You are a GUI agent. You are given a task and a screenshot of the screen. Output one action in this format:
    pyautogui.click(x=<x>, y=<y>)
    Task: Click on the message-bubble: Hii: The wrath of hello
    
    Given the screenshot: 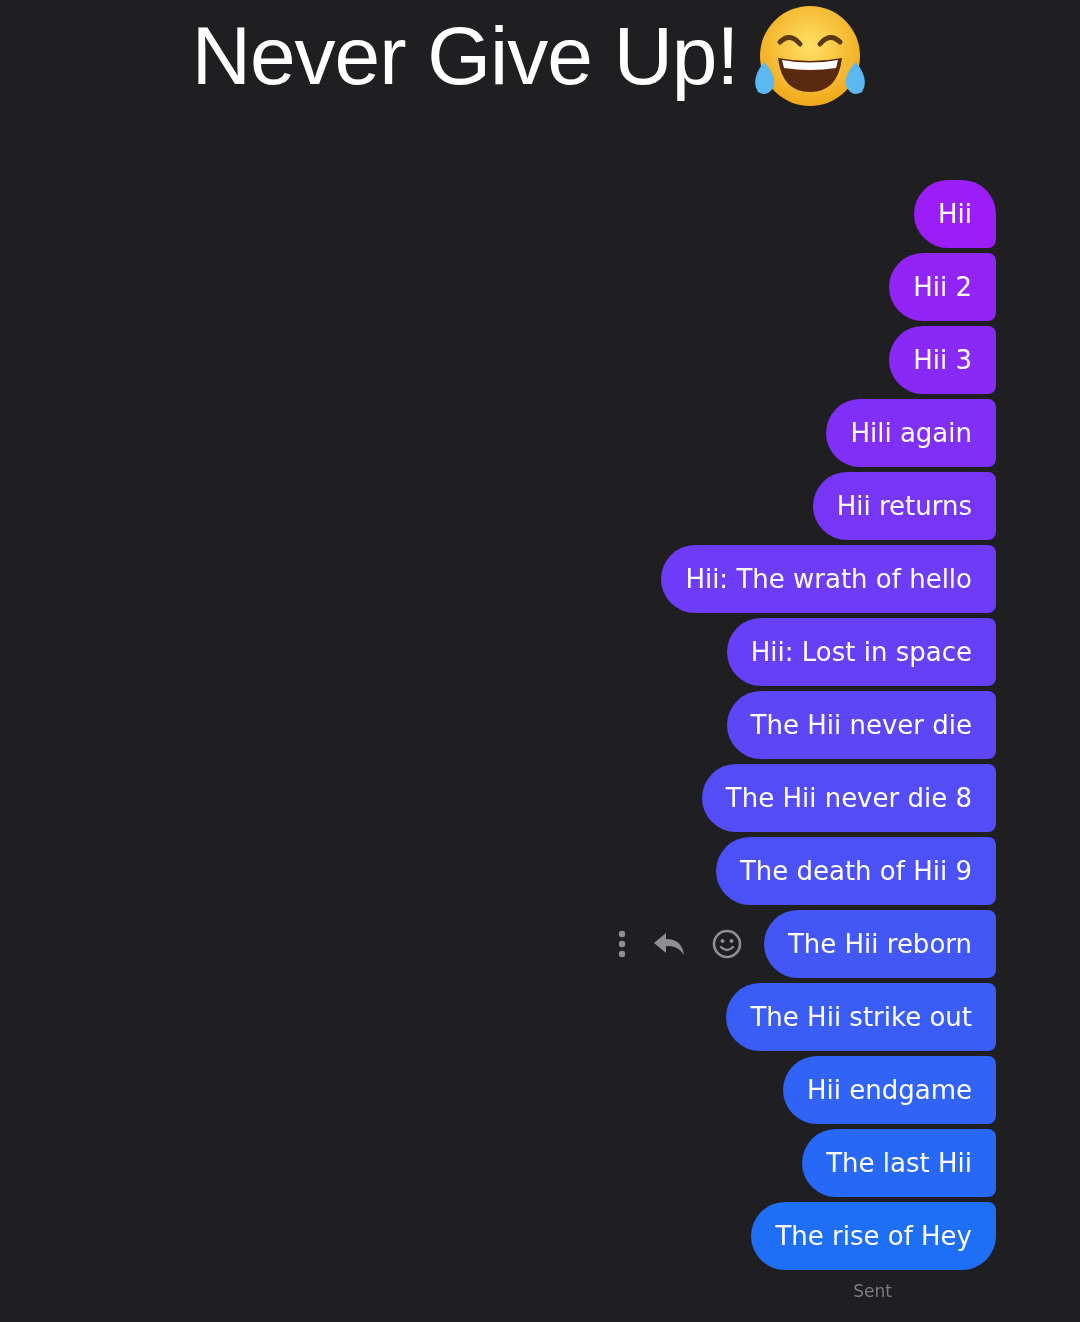 What is the action you would take?
    pyautogui.click(x=828, y=579)
    